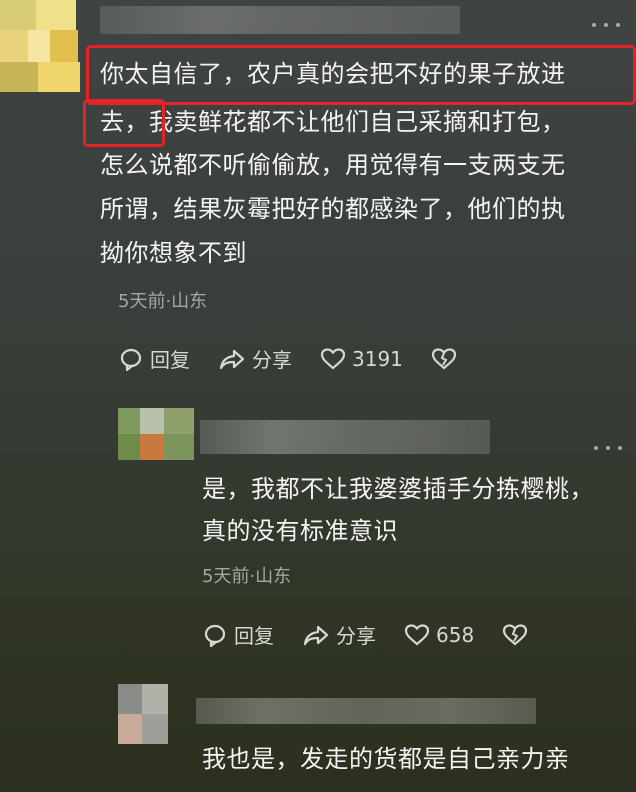  I want to click on comment-text-line: 真的没有标准意识, so click(300, 531).